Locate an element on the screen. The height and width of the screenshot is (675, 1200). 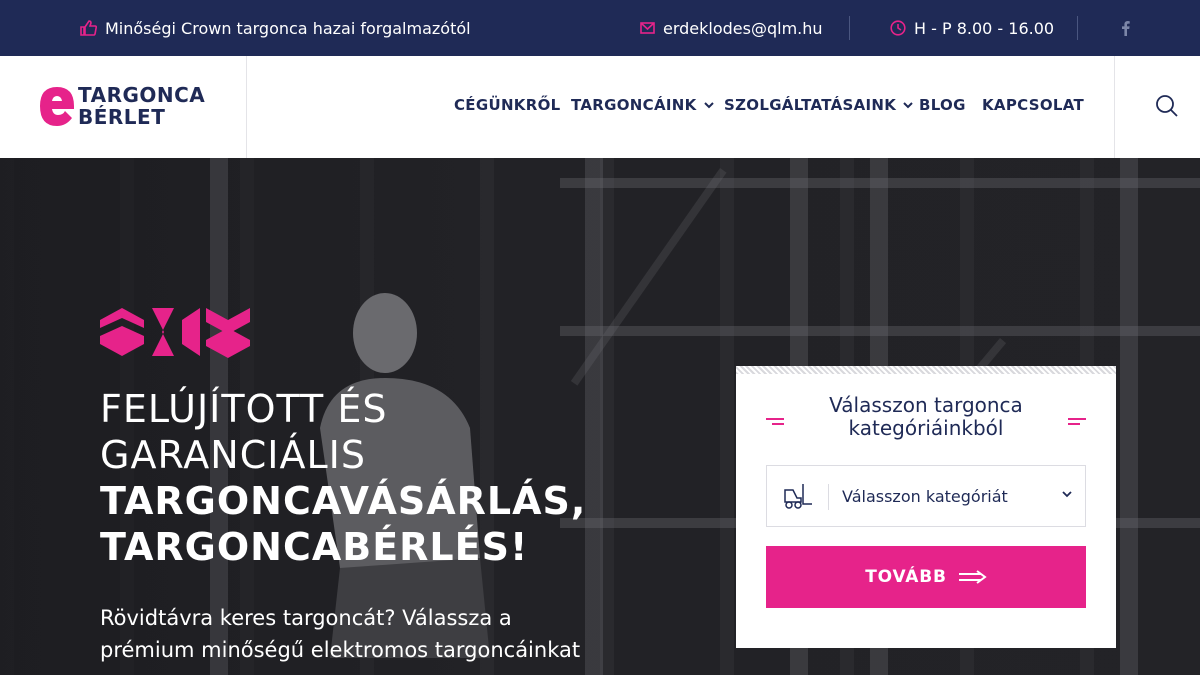
nav-item-kapcsolat: KAPCSOLAT is located at coordinates (1033, 105).